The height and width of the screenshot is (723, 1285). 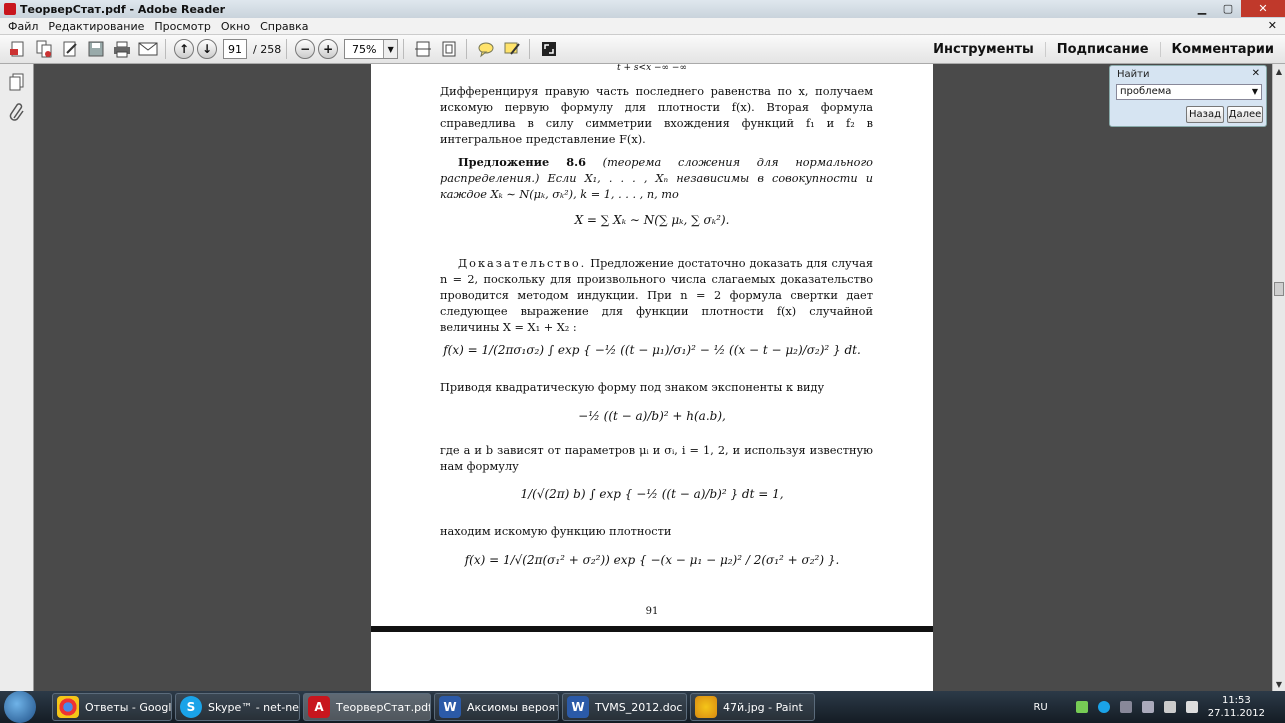 I want to click on page-number-input, so click(x=235, y=49).